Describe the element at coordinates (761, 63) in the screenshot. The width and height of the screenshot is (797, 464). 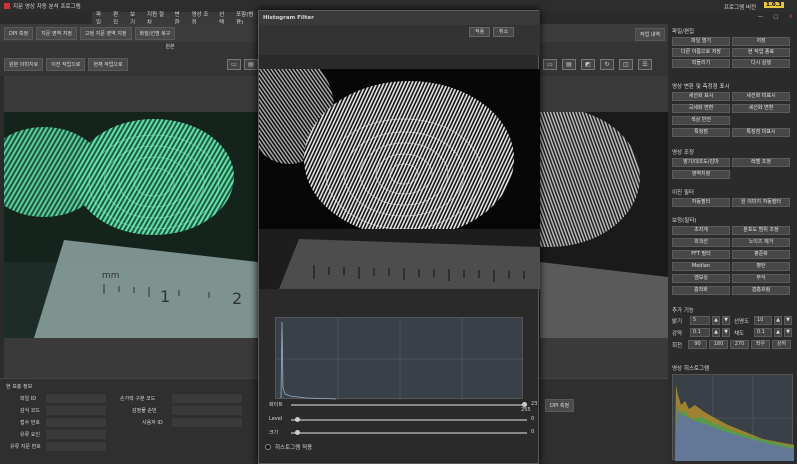
I see `redo-button: 다시 실행` at that location.